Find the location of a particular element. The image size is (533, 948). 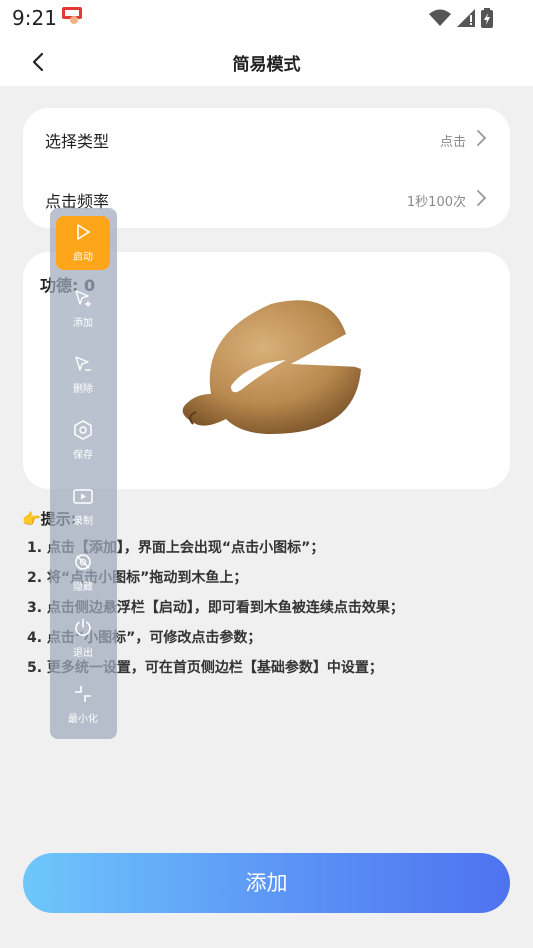

pointing-hand-icon: 👉 is located at coordinates (31, 519).